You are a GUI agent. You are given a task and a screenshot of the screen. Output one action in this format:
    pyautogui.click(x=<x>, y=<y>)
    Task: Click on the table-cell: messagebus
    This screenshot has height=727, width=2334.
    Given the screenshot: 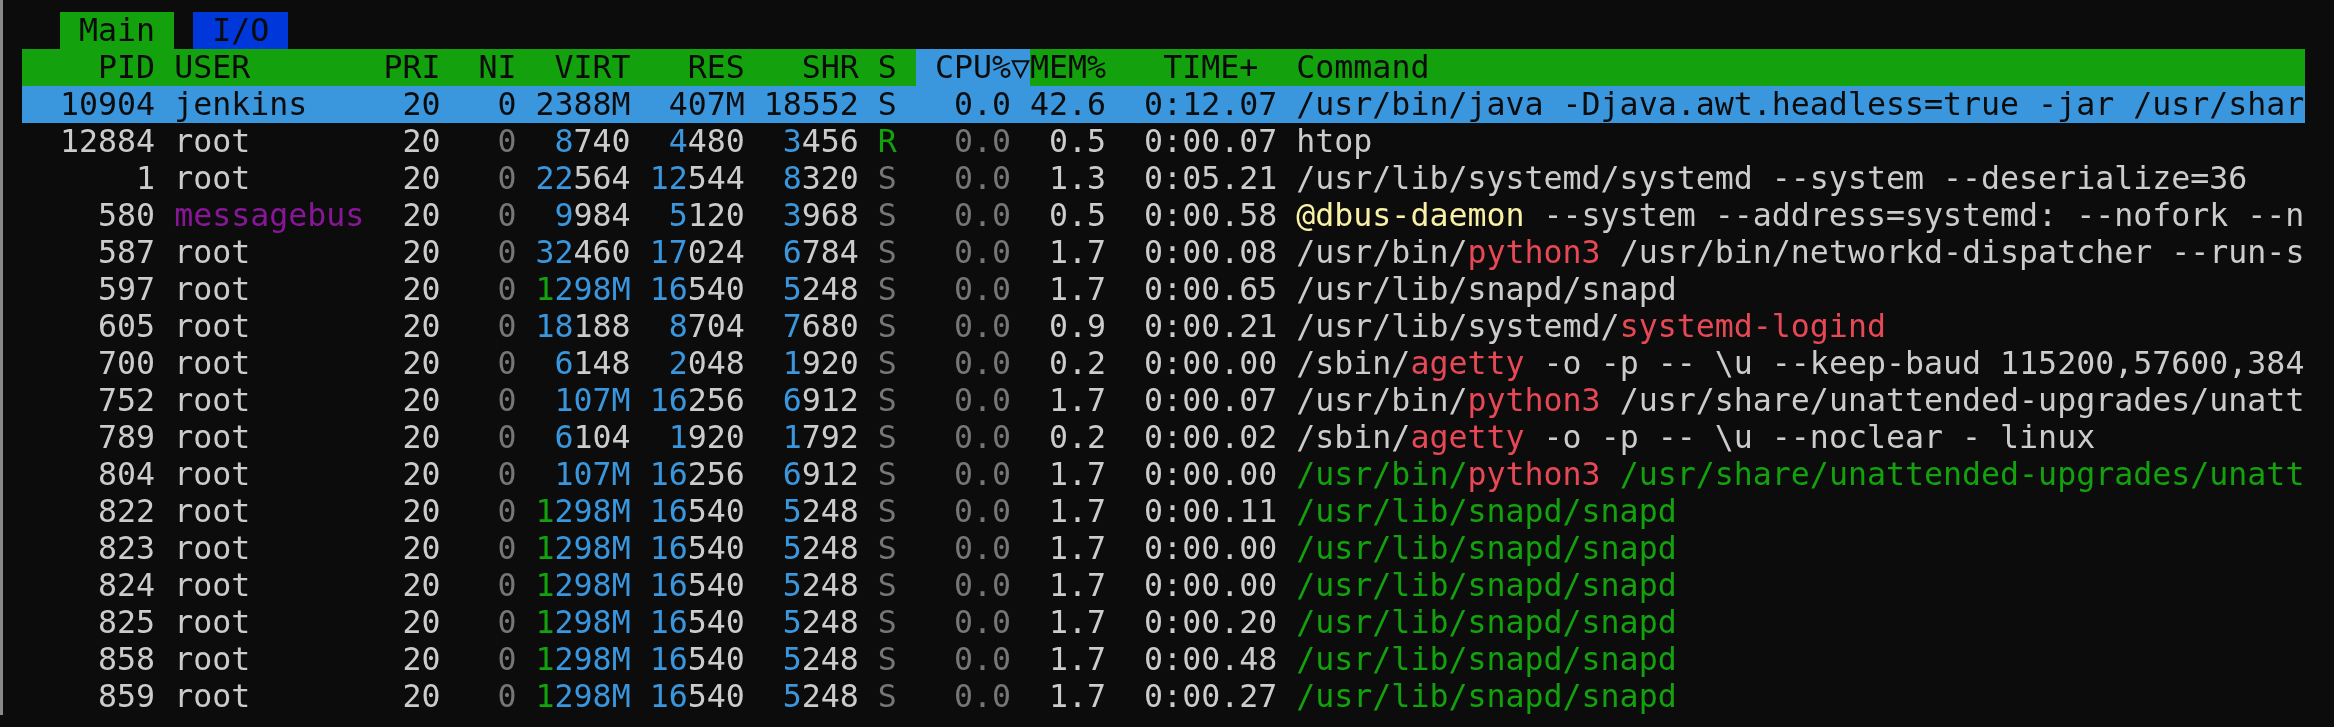 What is the action you would take?
    pyautogui.click(x=269, y=215)
    